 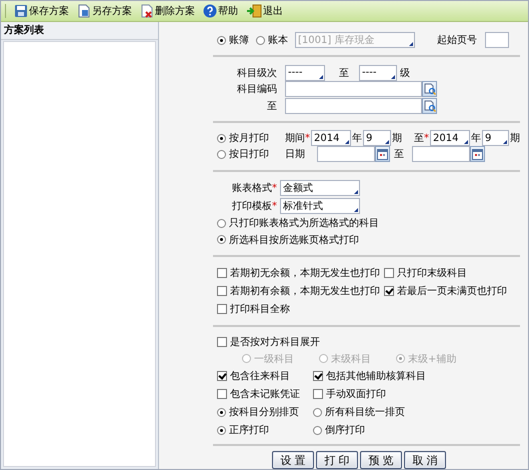 I want to click on help-icon, so click(x=210, y=11).